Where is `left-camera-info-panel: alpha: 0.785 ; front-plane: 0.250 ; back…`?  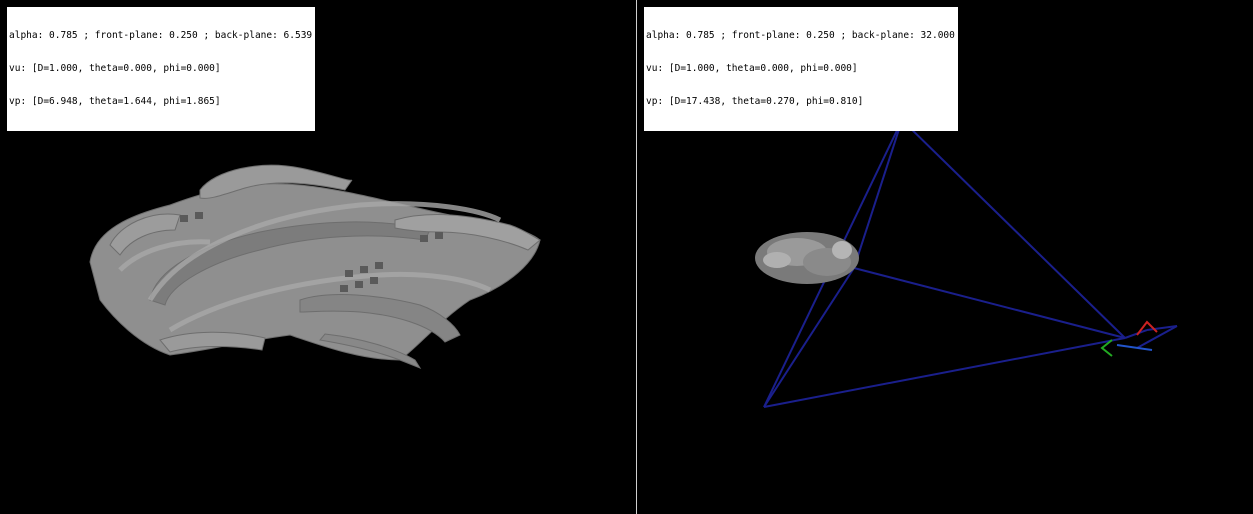
left-camera-info-panel: alpha: 0.785 ; front-plane: 0.250 ; back… is located at coordinates (161, 69).